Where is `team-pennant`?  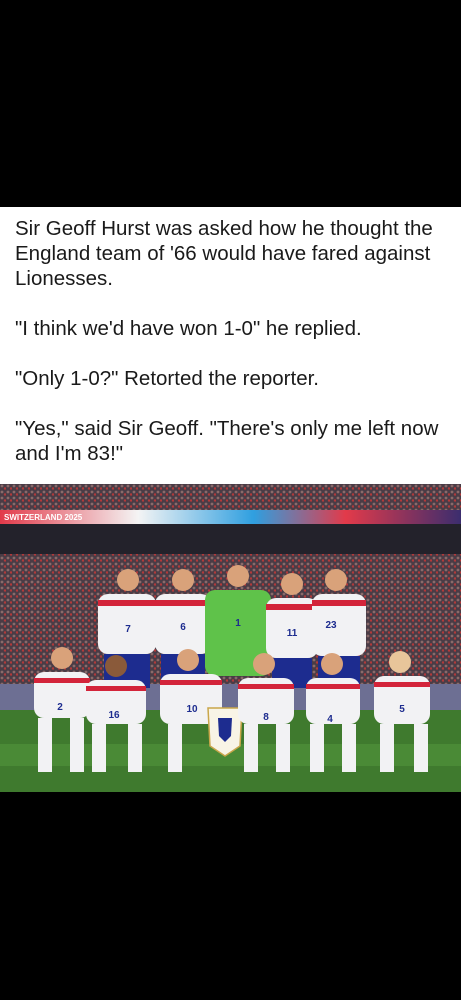 team-pennant is located at coordinates (225, 732).